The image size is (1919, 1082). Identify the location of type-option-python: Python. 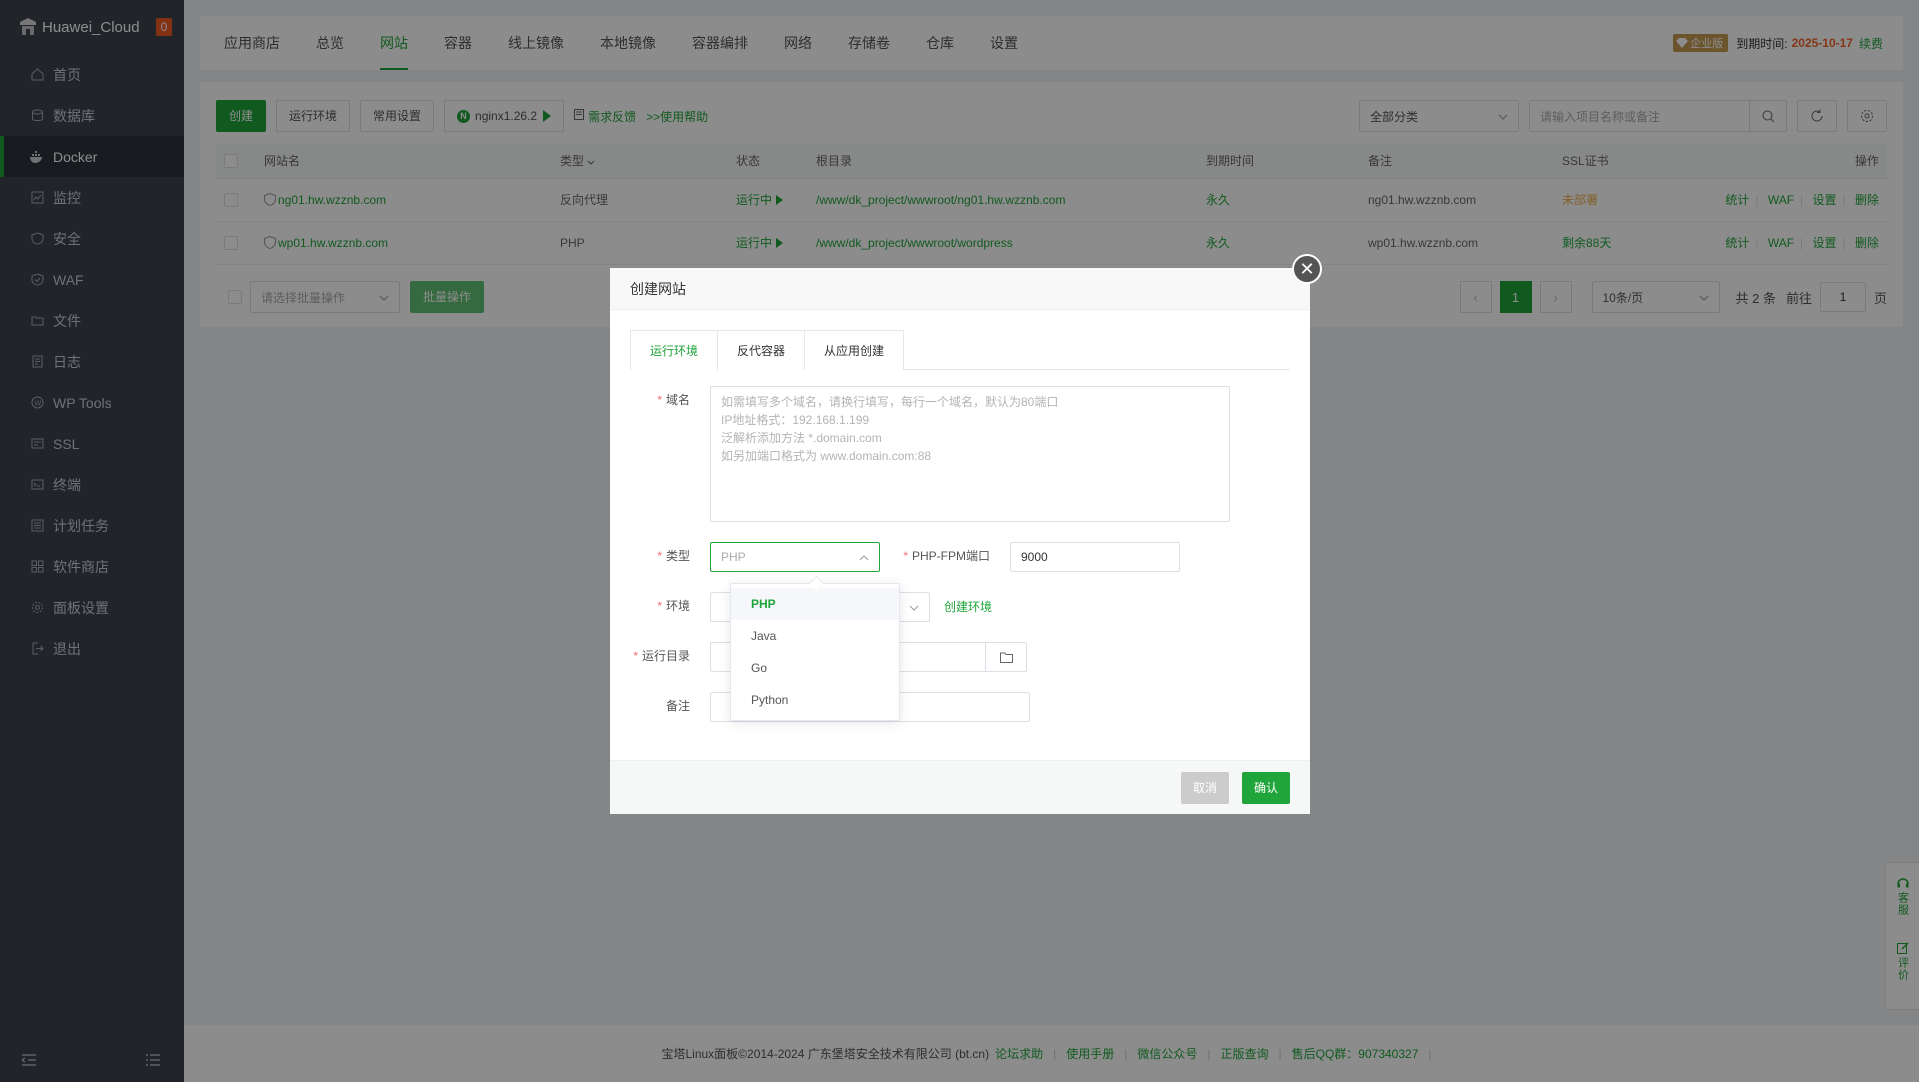
(815, 700).